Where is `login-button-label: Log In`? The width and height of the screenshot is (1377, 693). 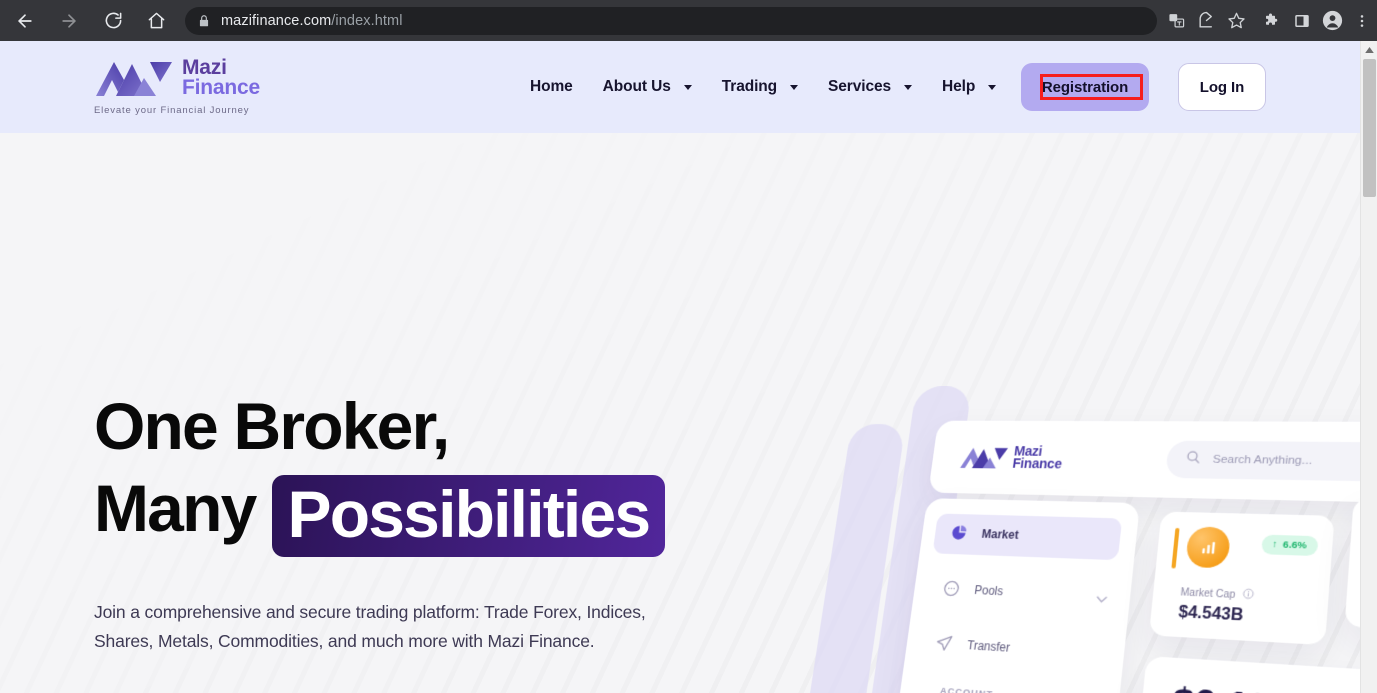 login-button-label: Log In is located at coordinates (1222, 87).